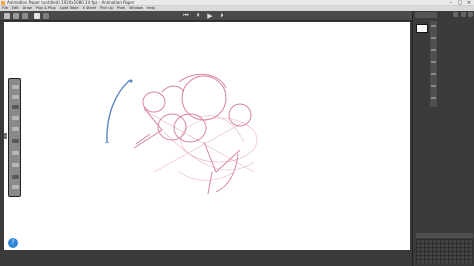 The image size is (474, 266). I want to click on panel-menu-icon, so click(463, 14).